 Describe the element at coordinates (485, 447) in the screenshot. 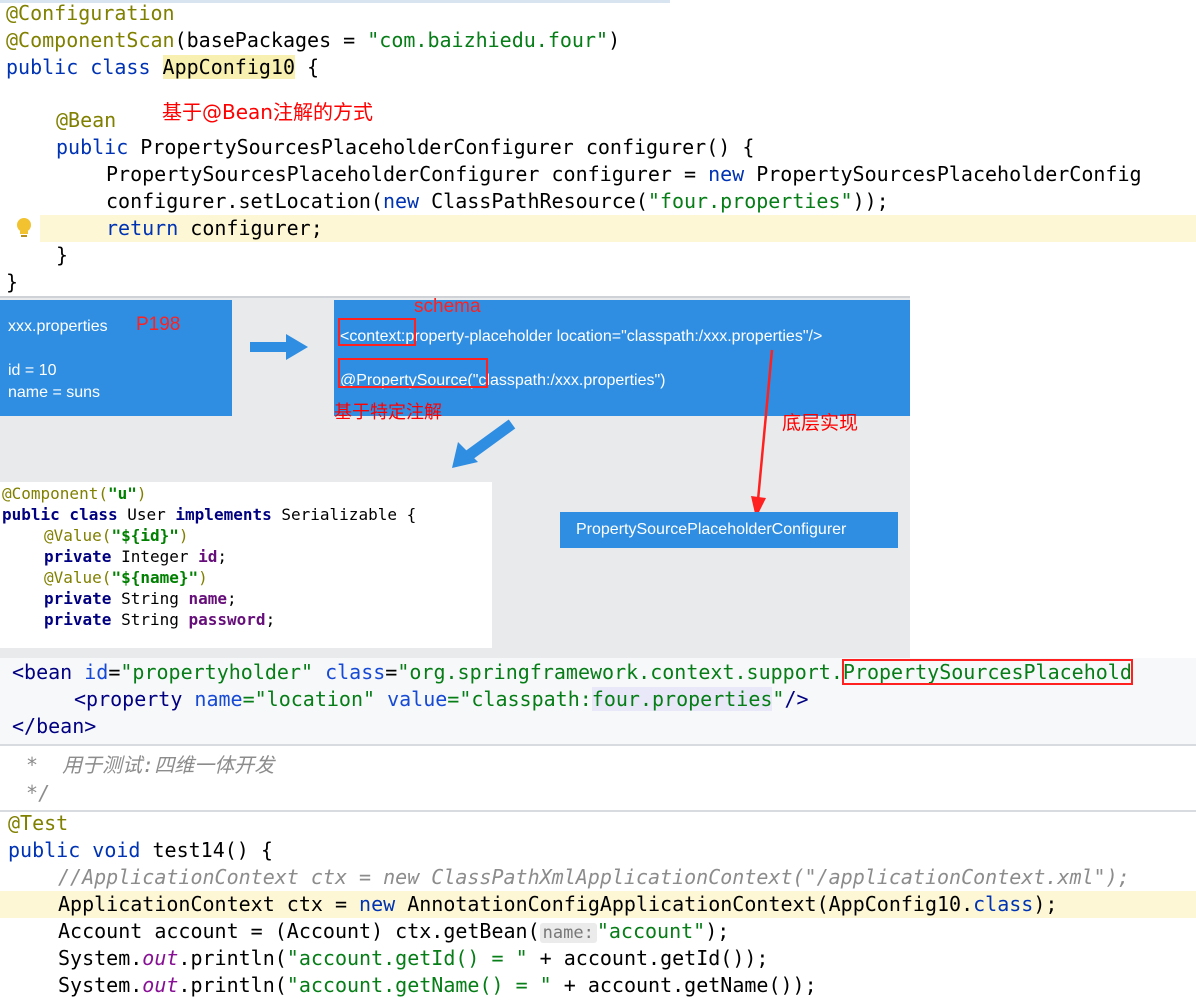

I see `down-left-arrow-icon` at that location.